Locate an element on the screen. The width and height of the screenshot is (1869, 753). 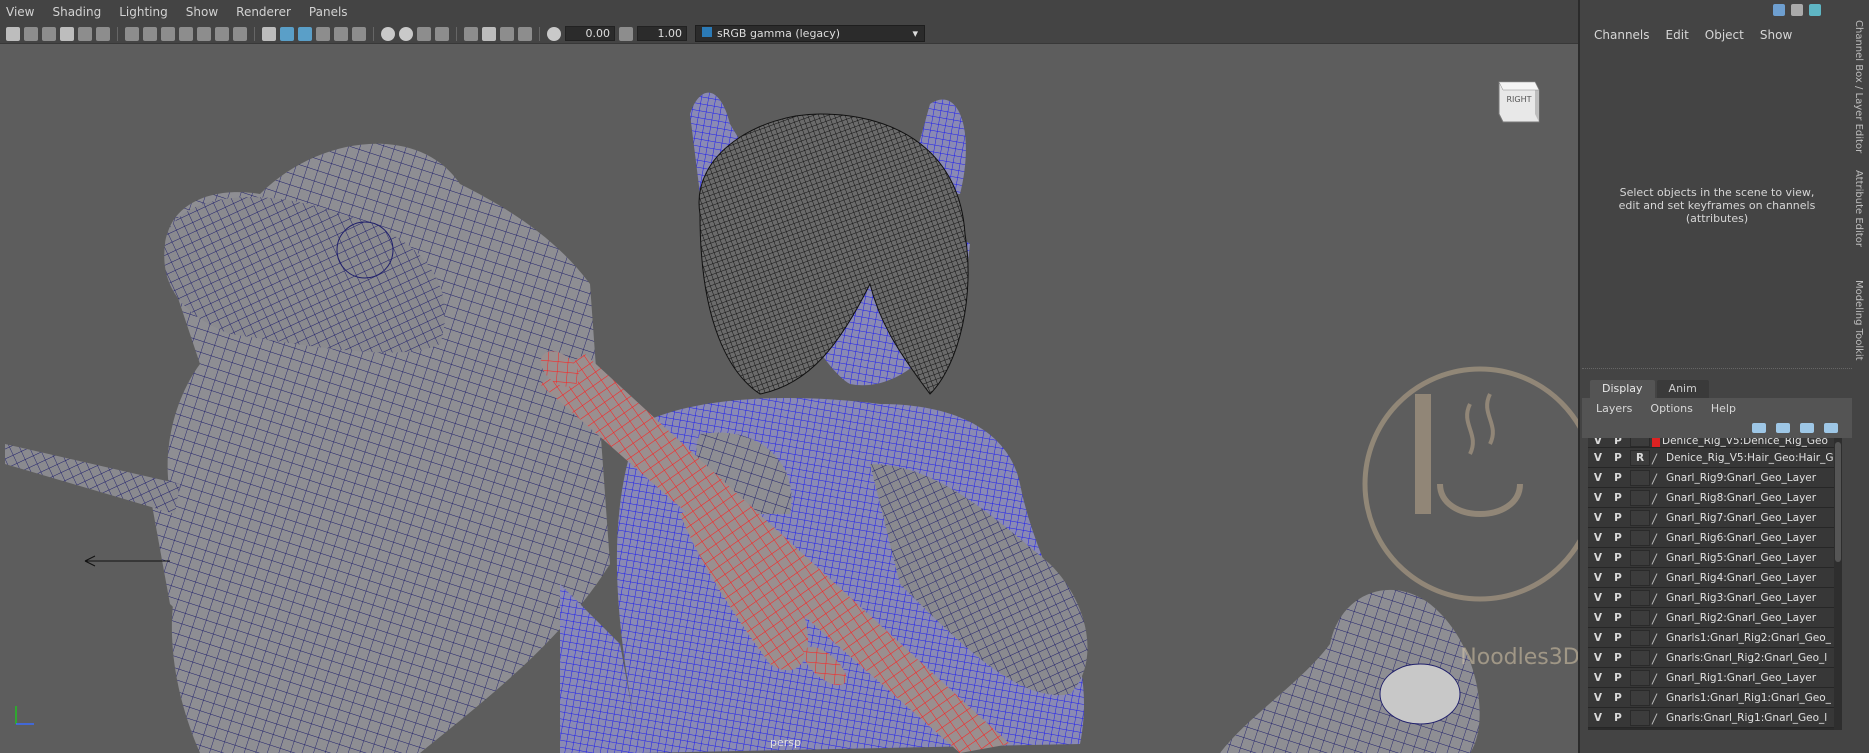
menu-show-channels: Show is located at coordinates (1776, 35).